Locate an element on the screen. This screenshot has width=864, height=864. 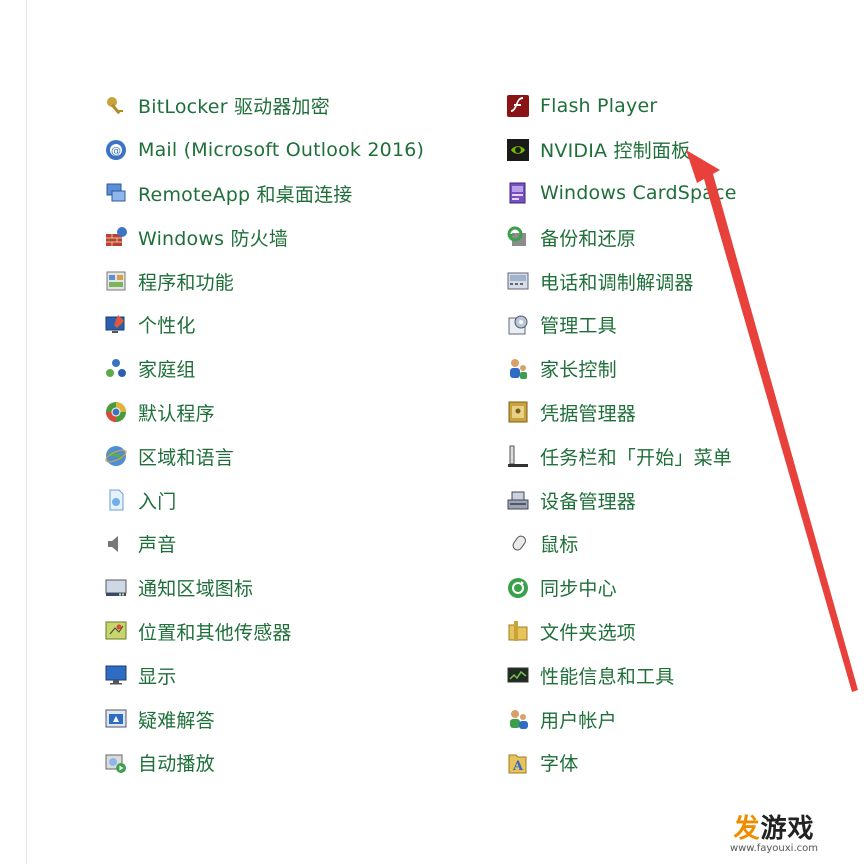
item-nvidia: NVIDIA 控制面板 is located at coordinates (685, 150).